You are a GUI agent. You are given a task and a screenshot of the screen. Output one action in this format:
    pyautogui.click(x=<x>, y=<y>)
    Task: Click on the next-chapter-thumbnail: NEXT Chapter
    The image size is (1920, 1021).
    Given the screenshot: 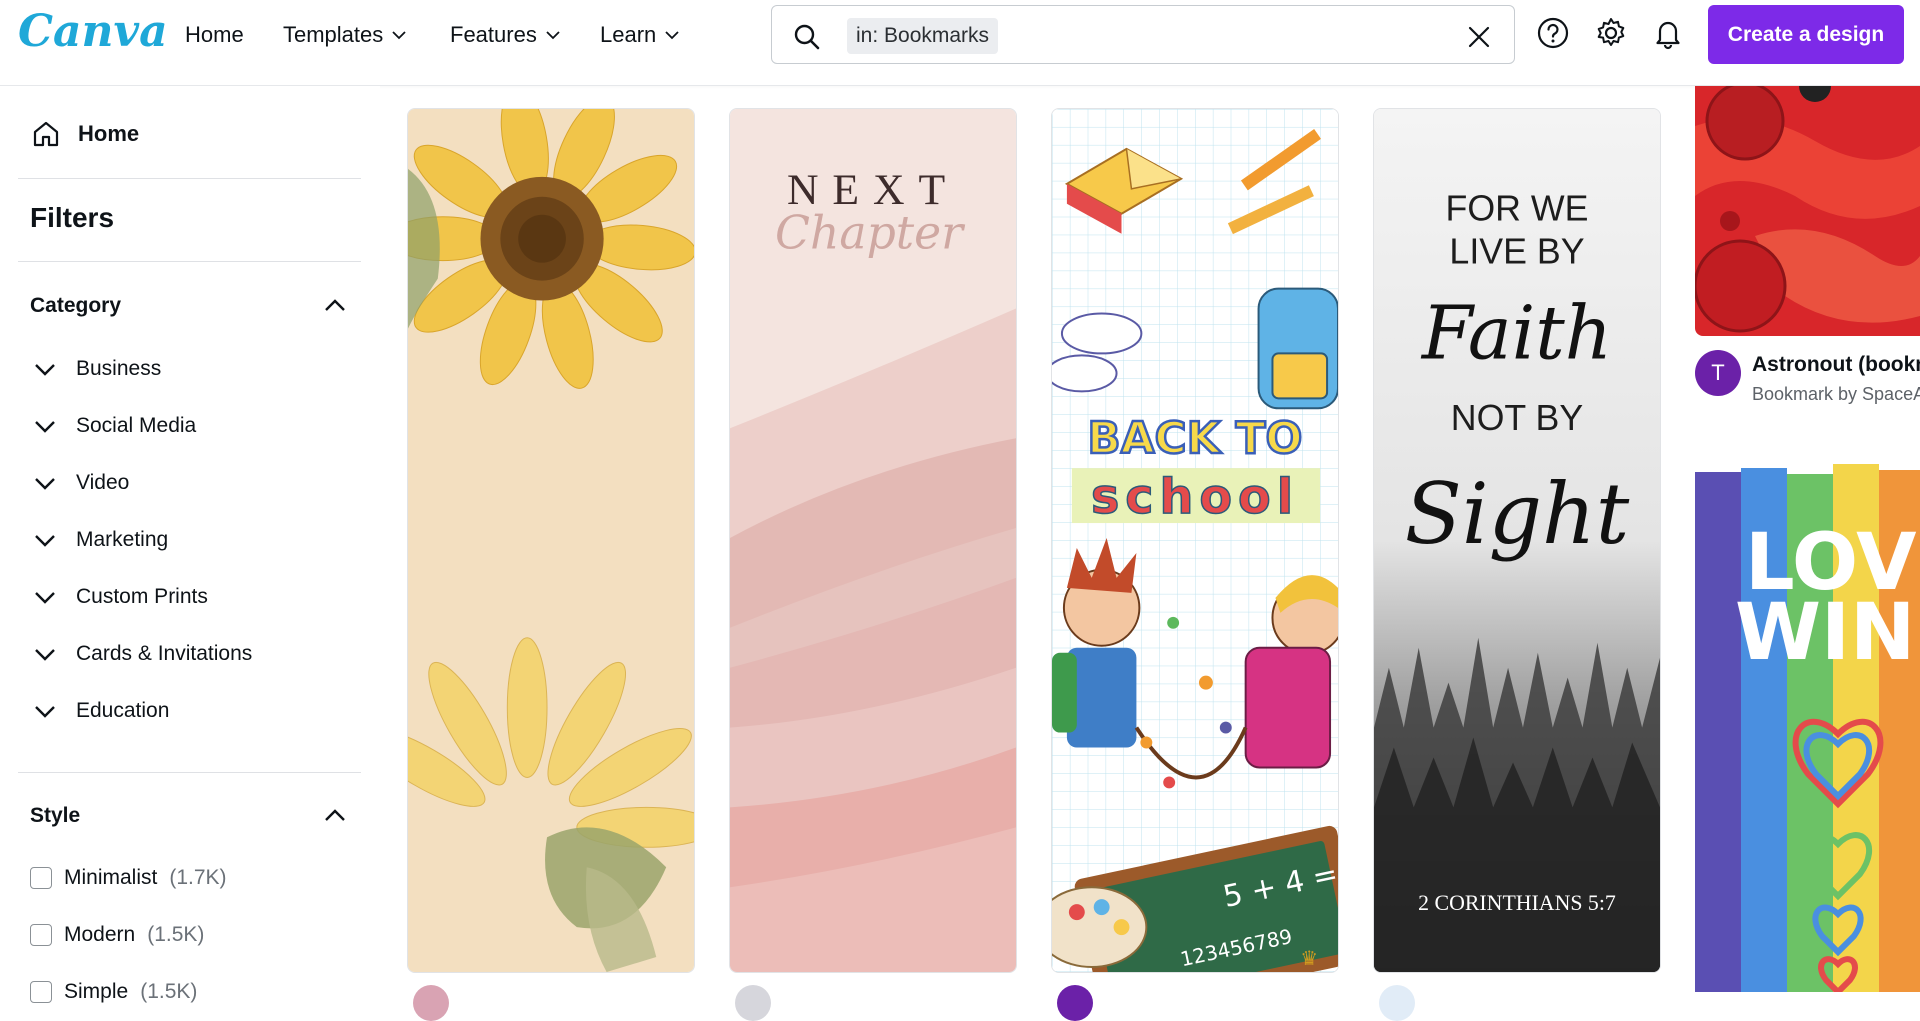 What is the action you would take?
    pyautogui.click(x=873, y=540)
    